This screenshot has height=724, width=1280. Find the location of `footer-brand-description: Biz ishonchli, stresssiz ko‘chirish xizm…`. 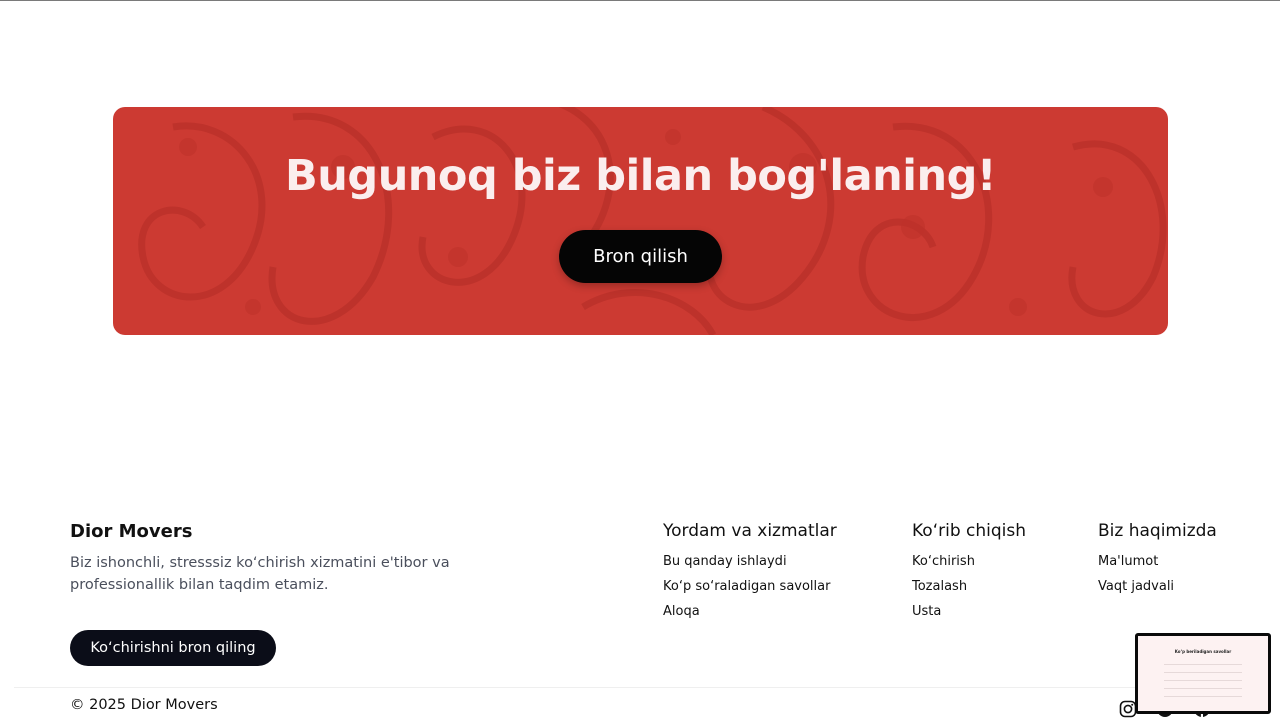

footer-brand-description: Biz ishonchli, stresssiz ko‘chirish xizm… is located at coordinates (260, 574).